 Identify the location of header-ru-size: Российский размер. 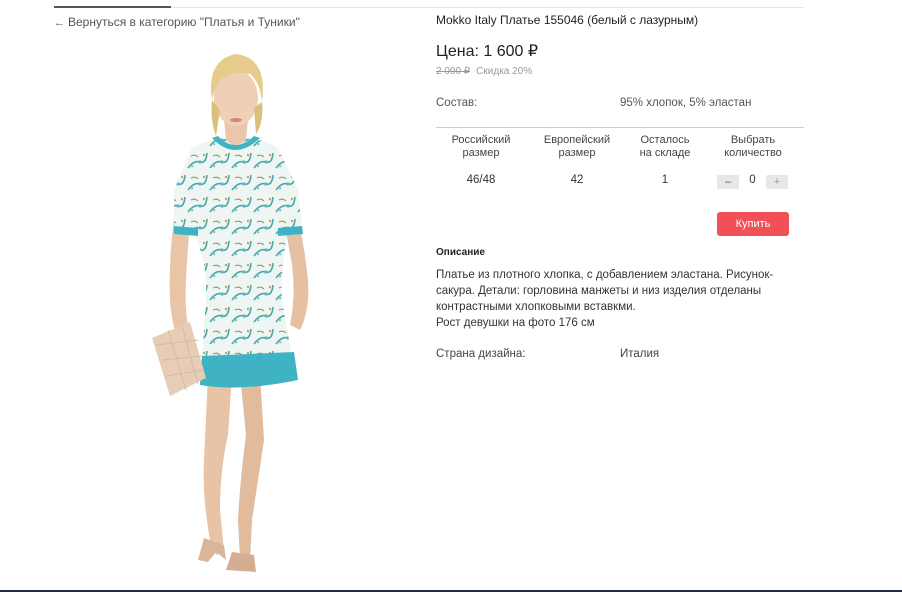
(481, 147).